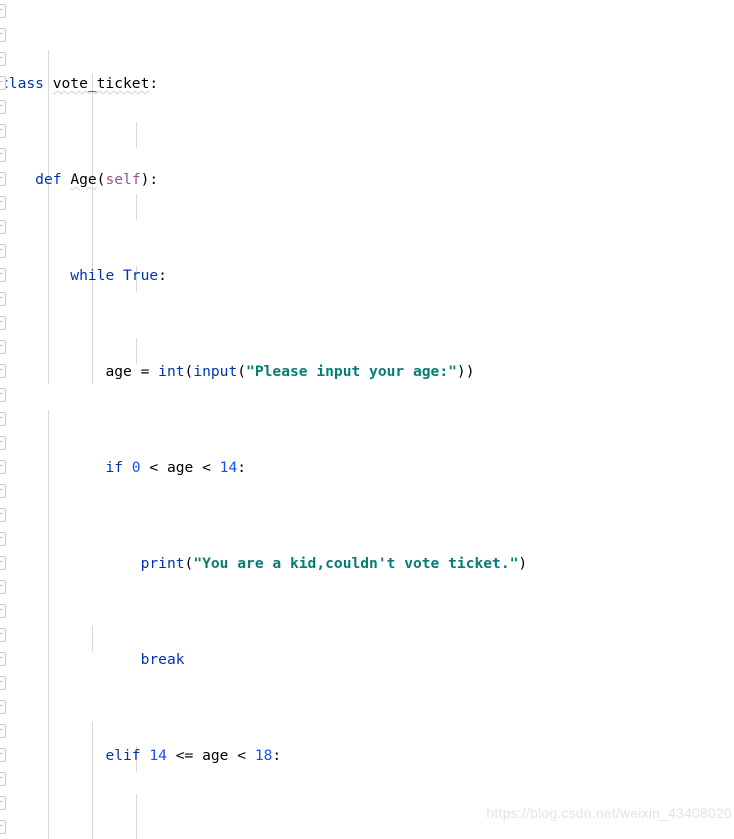  I want to click on token-punct: < age <, so click(180, 467).